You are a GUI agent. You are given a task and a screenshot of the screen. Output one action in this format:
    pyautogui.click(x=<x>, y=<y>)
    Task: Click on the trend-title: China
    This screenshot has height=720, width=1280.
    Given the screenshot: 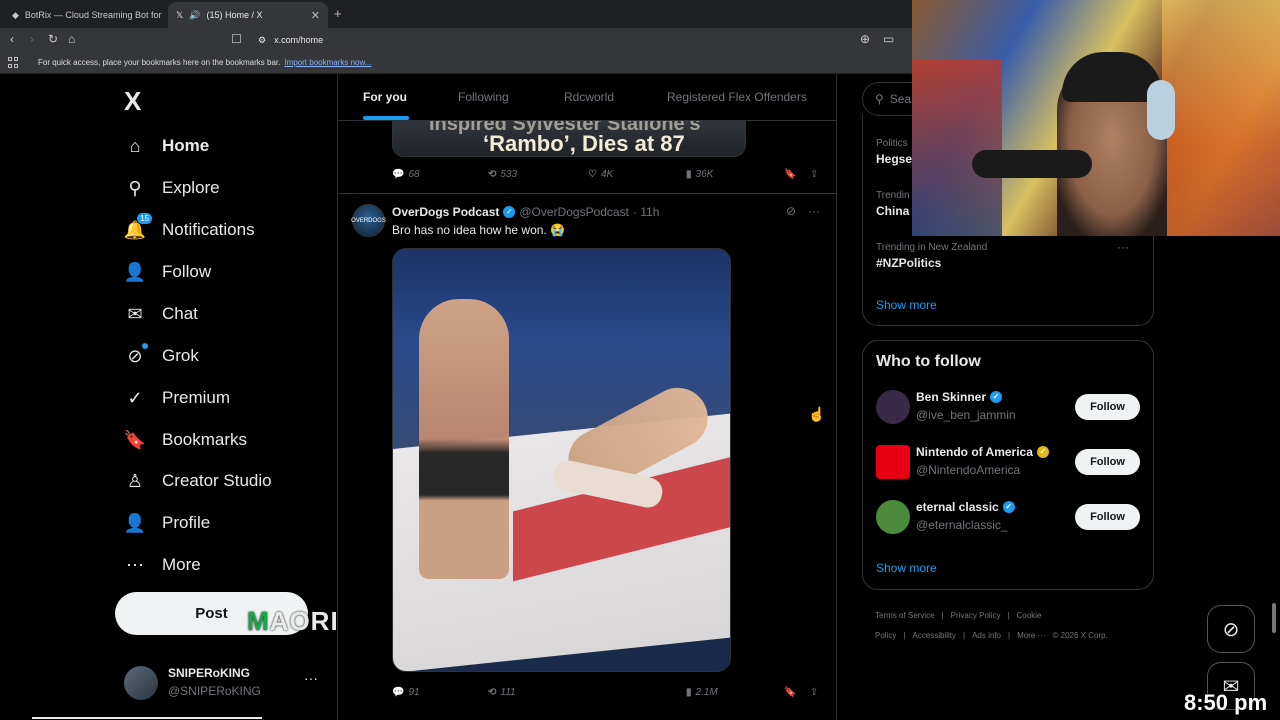 What is the action you would take?
    pyautogui.click(x=893, y=211)
    